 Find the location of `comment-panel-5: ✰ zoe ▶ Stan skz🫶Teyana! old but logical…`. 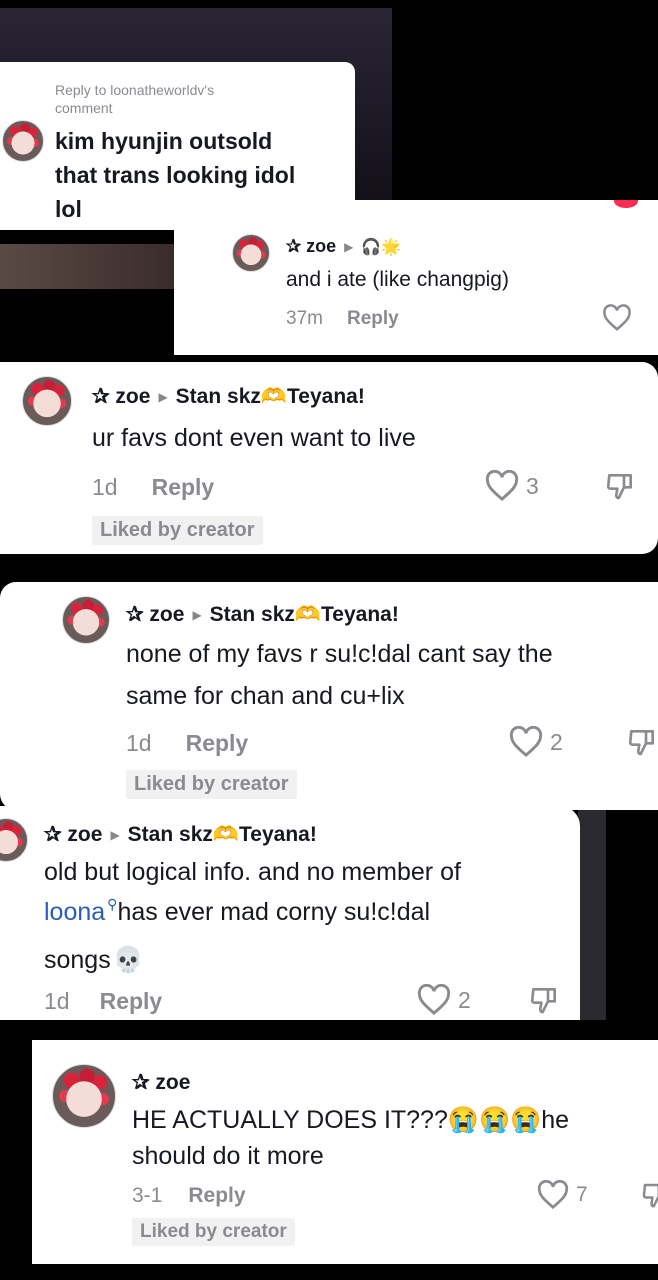

comment-panel-5: ✰ zoe ▶ Stan skz🫶Teyana! old but logical… is located at coordinates (290, 913).